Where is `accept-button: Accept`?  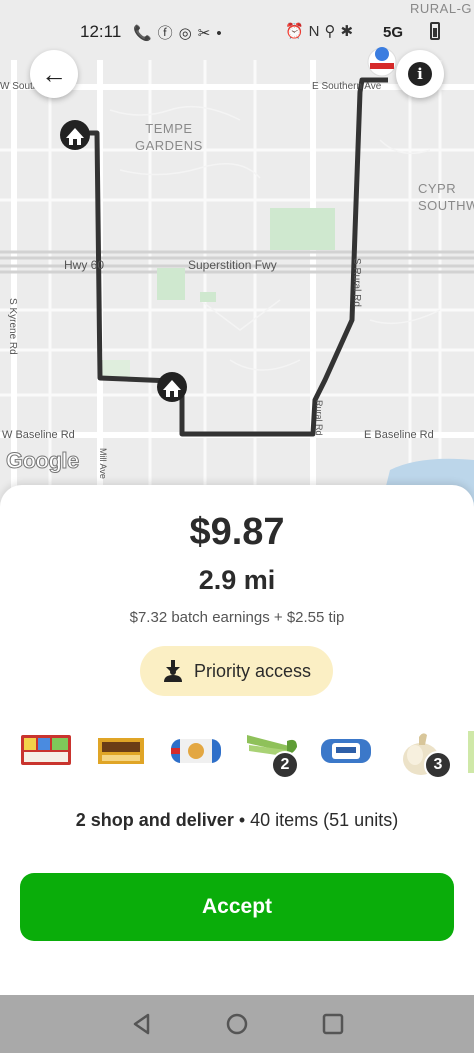
accept-button: Accept is located at coordinates (237, 907).